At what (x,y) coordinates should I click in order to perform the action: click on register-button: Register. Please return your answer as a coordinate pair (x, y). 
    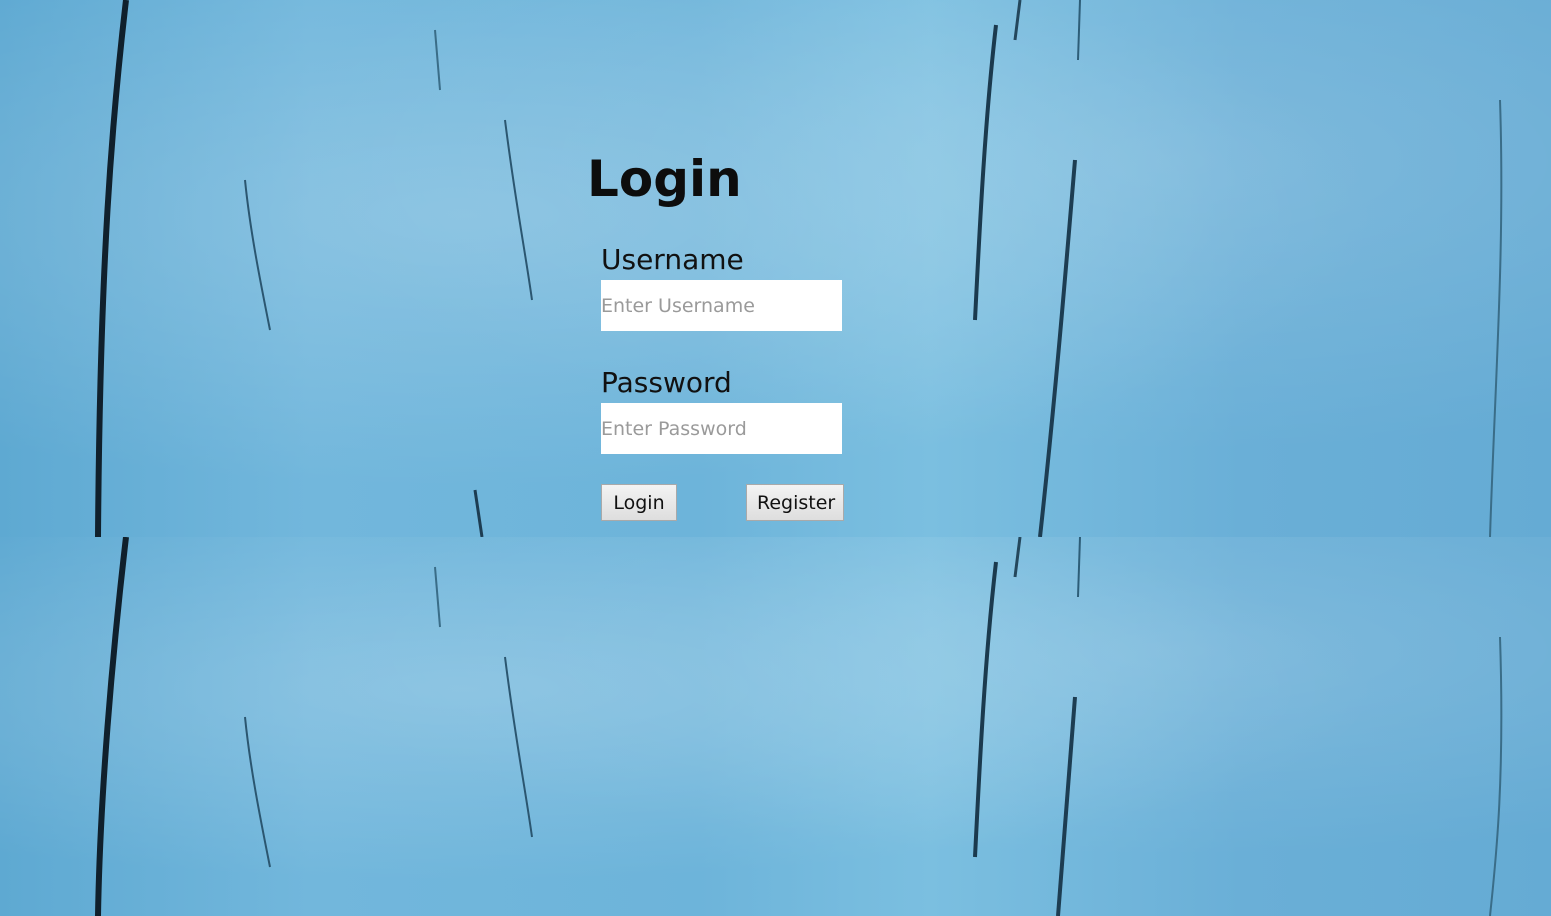
    Looking at the image, I should click on (795, 502).